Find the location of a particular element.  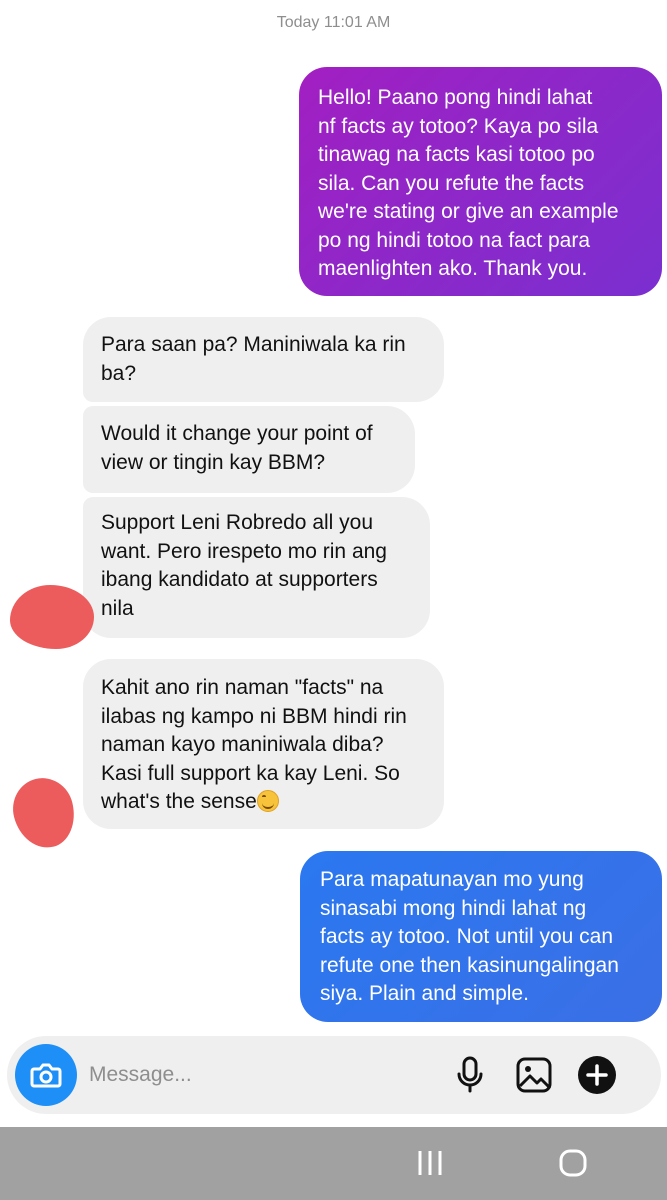

camera-icon is located at coordinates (46, 1075).